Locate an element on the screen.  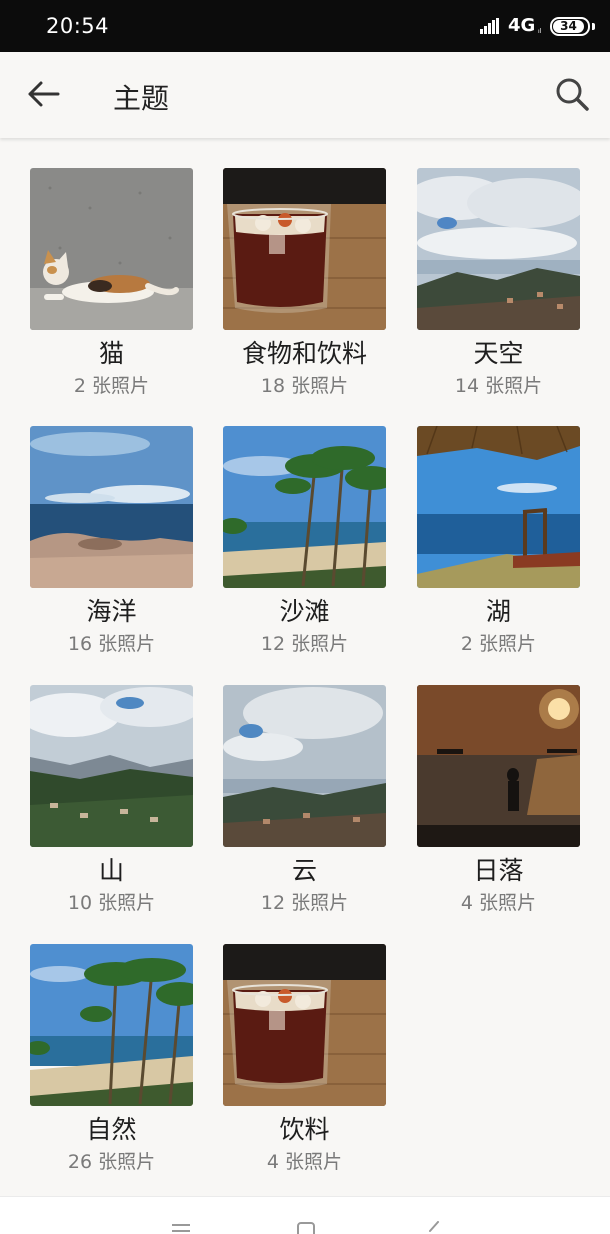
battery-tip-icon is located at coordinates (593, 26).